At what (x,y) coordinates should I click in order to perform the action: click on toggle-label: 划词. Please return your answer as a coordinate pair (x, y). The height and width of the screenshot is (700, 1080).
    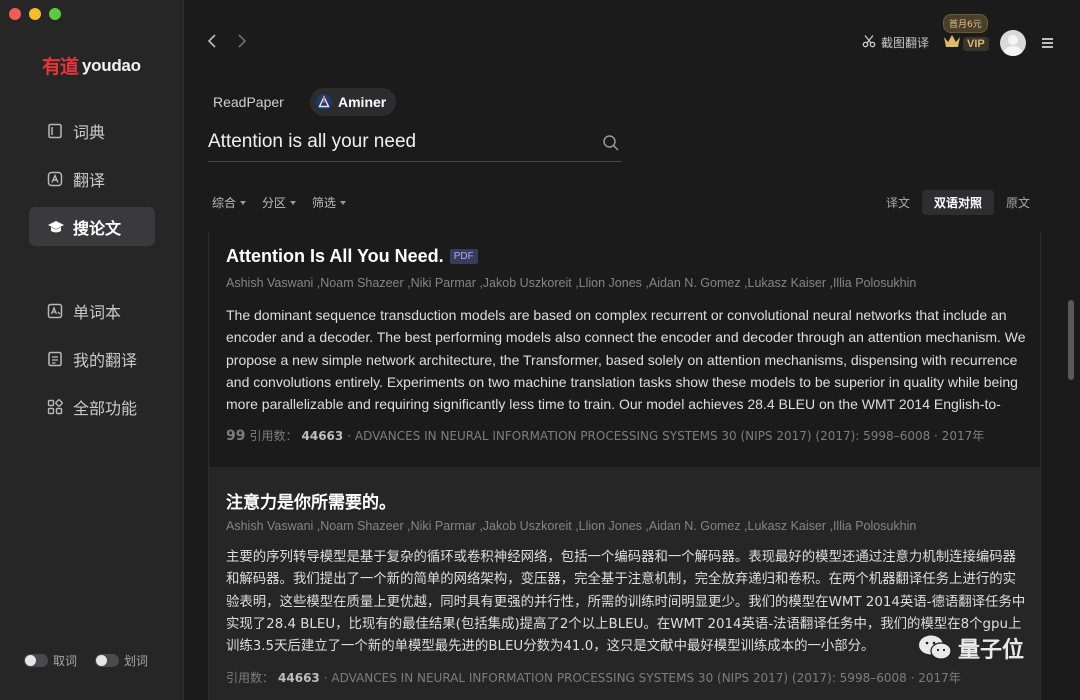
    Looking at the image, I should click on (136, 661).